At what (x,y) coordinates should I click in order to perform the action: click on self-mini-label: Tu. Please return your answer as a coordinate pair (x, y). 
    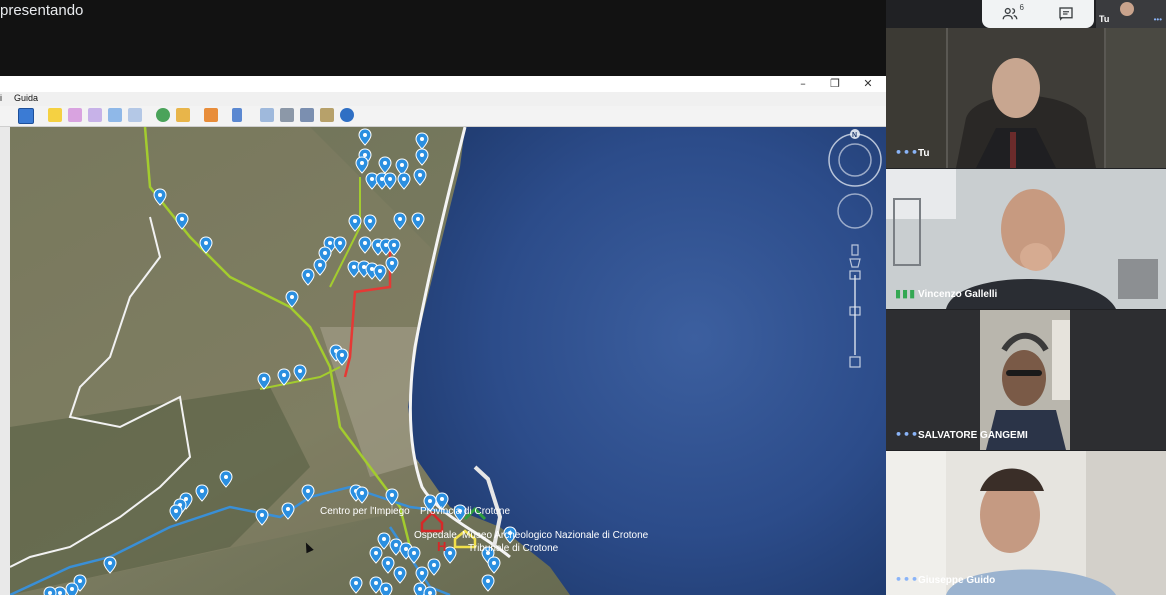
    Looking at the image, I should click on (1104, 19).